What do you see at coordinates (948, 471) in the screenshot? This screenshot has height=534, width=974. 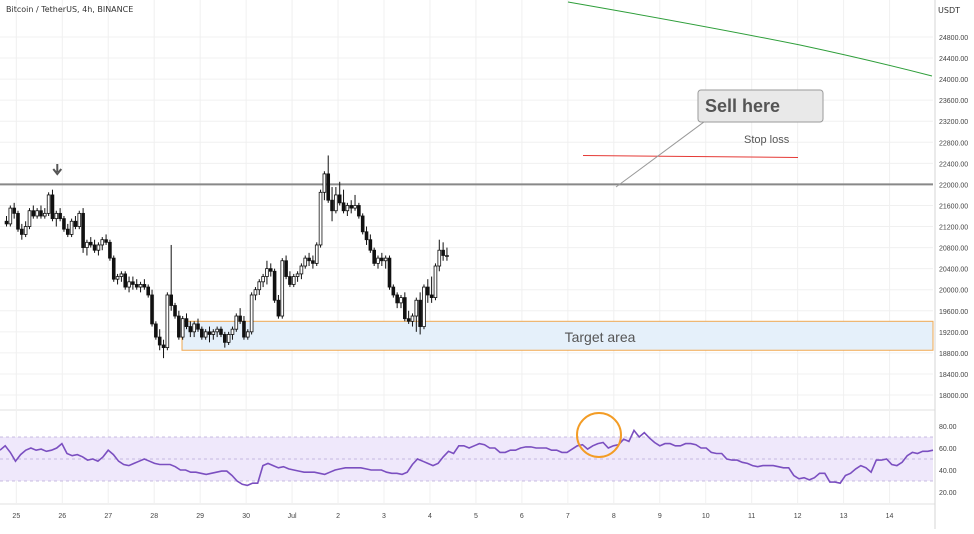 I see `rsi-tick-label: 40.00` at bounding box center [948, 471].